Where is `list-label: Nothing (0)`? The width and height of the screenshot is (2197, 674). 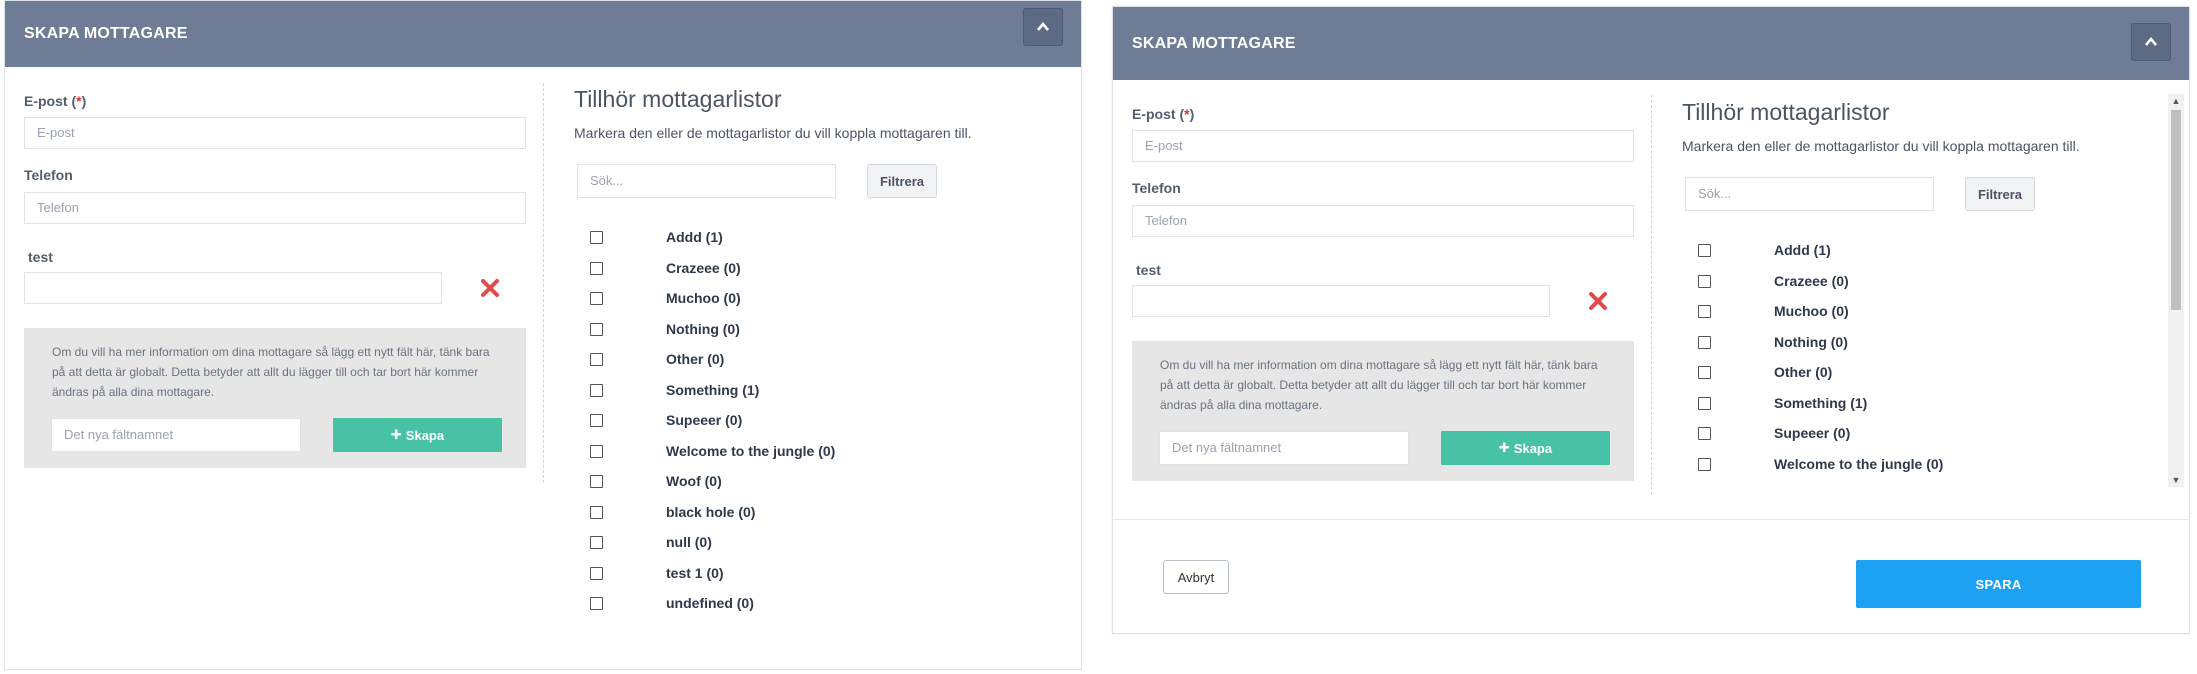 list-label: Nothing (0) is located at coordinates (1811, 341).